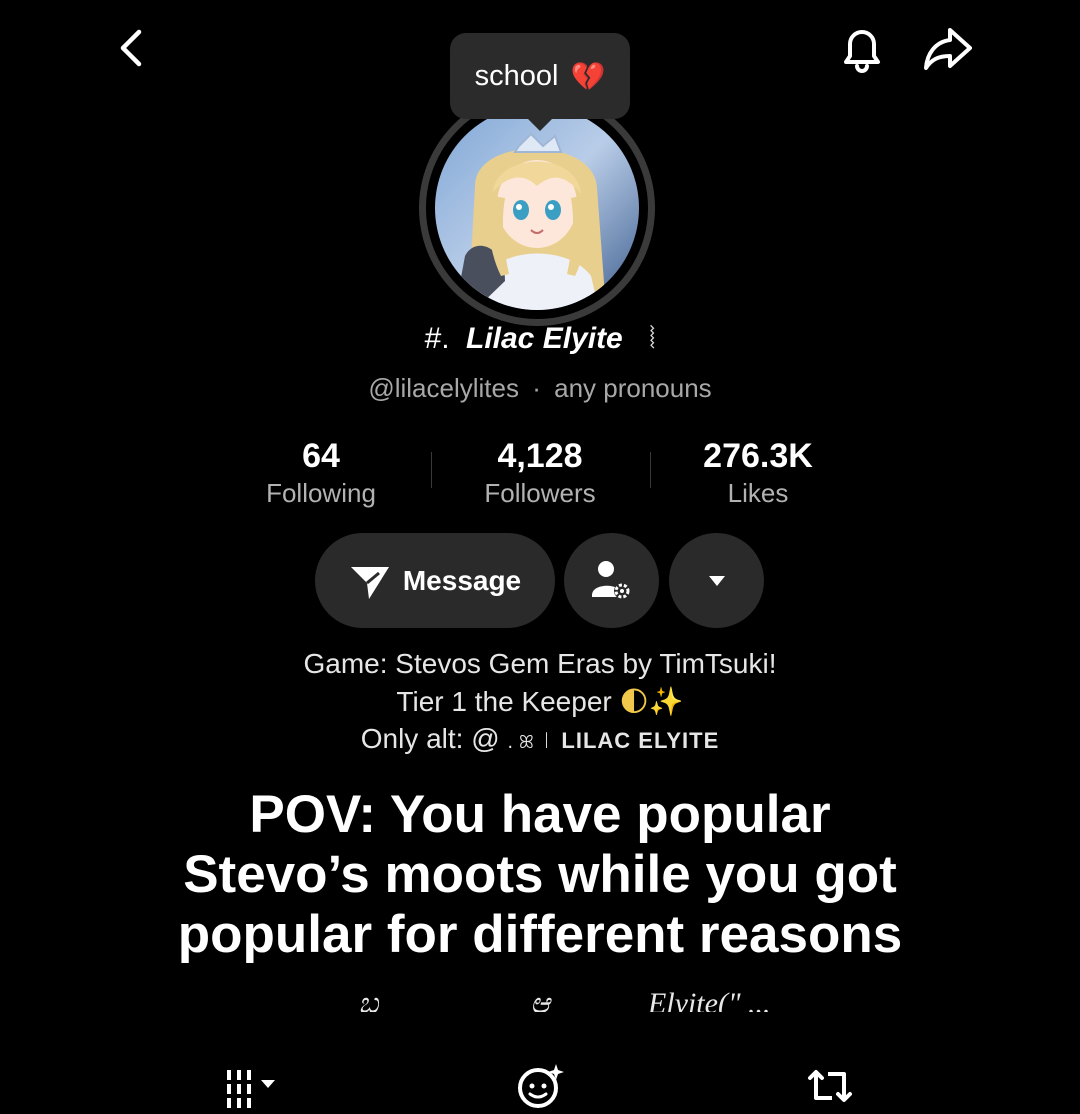  I want to click on chevron-left-icon, so click(131, 48).